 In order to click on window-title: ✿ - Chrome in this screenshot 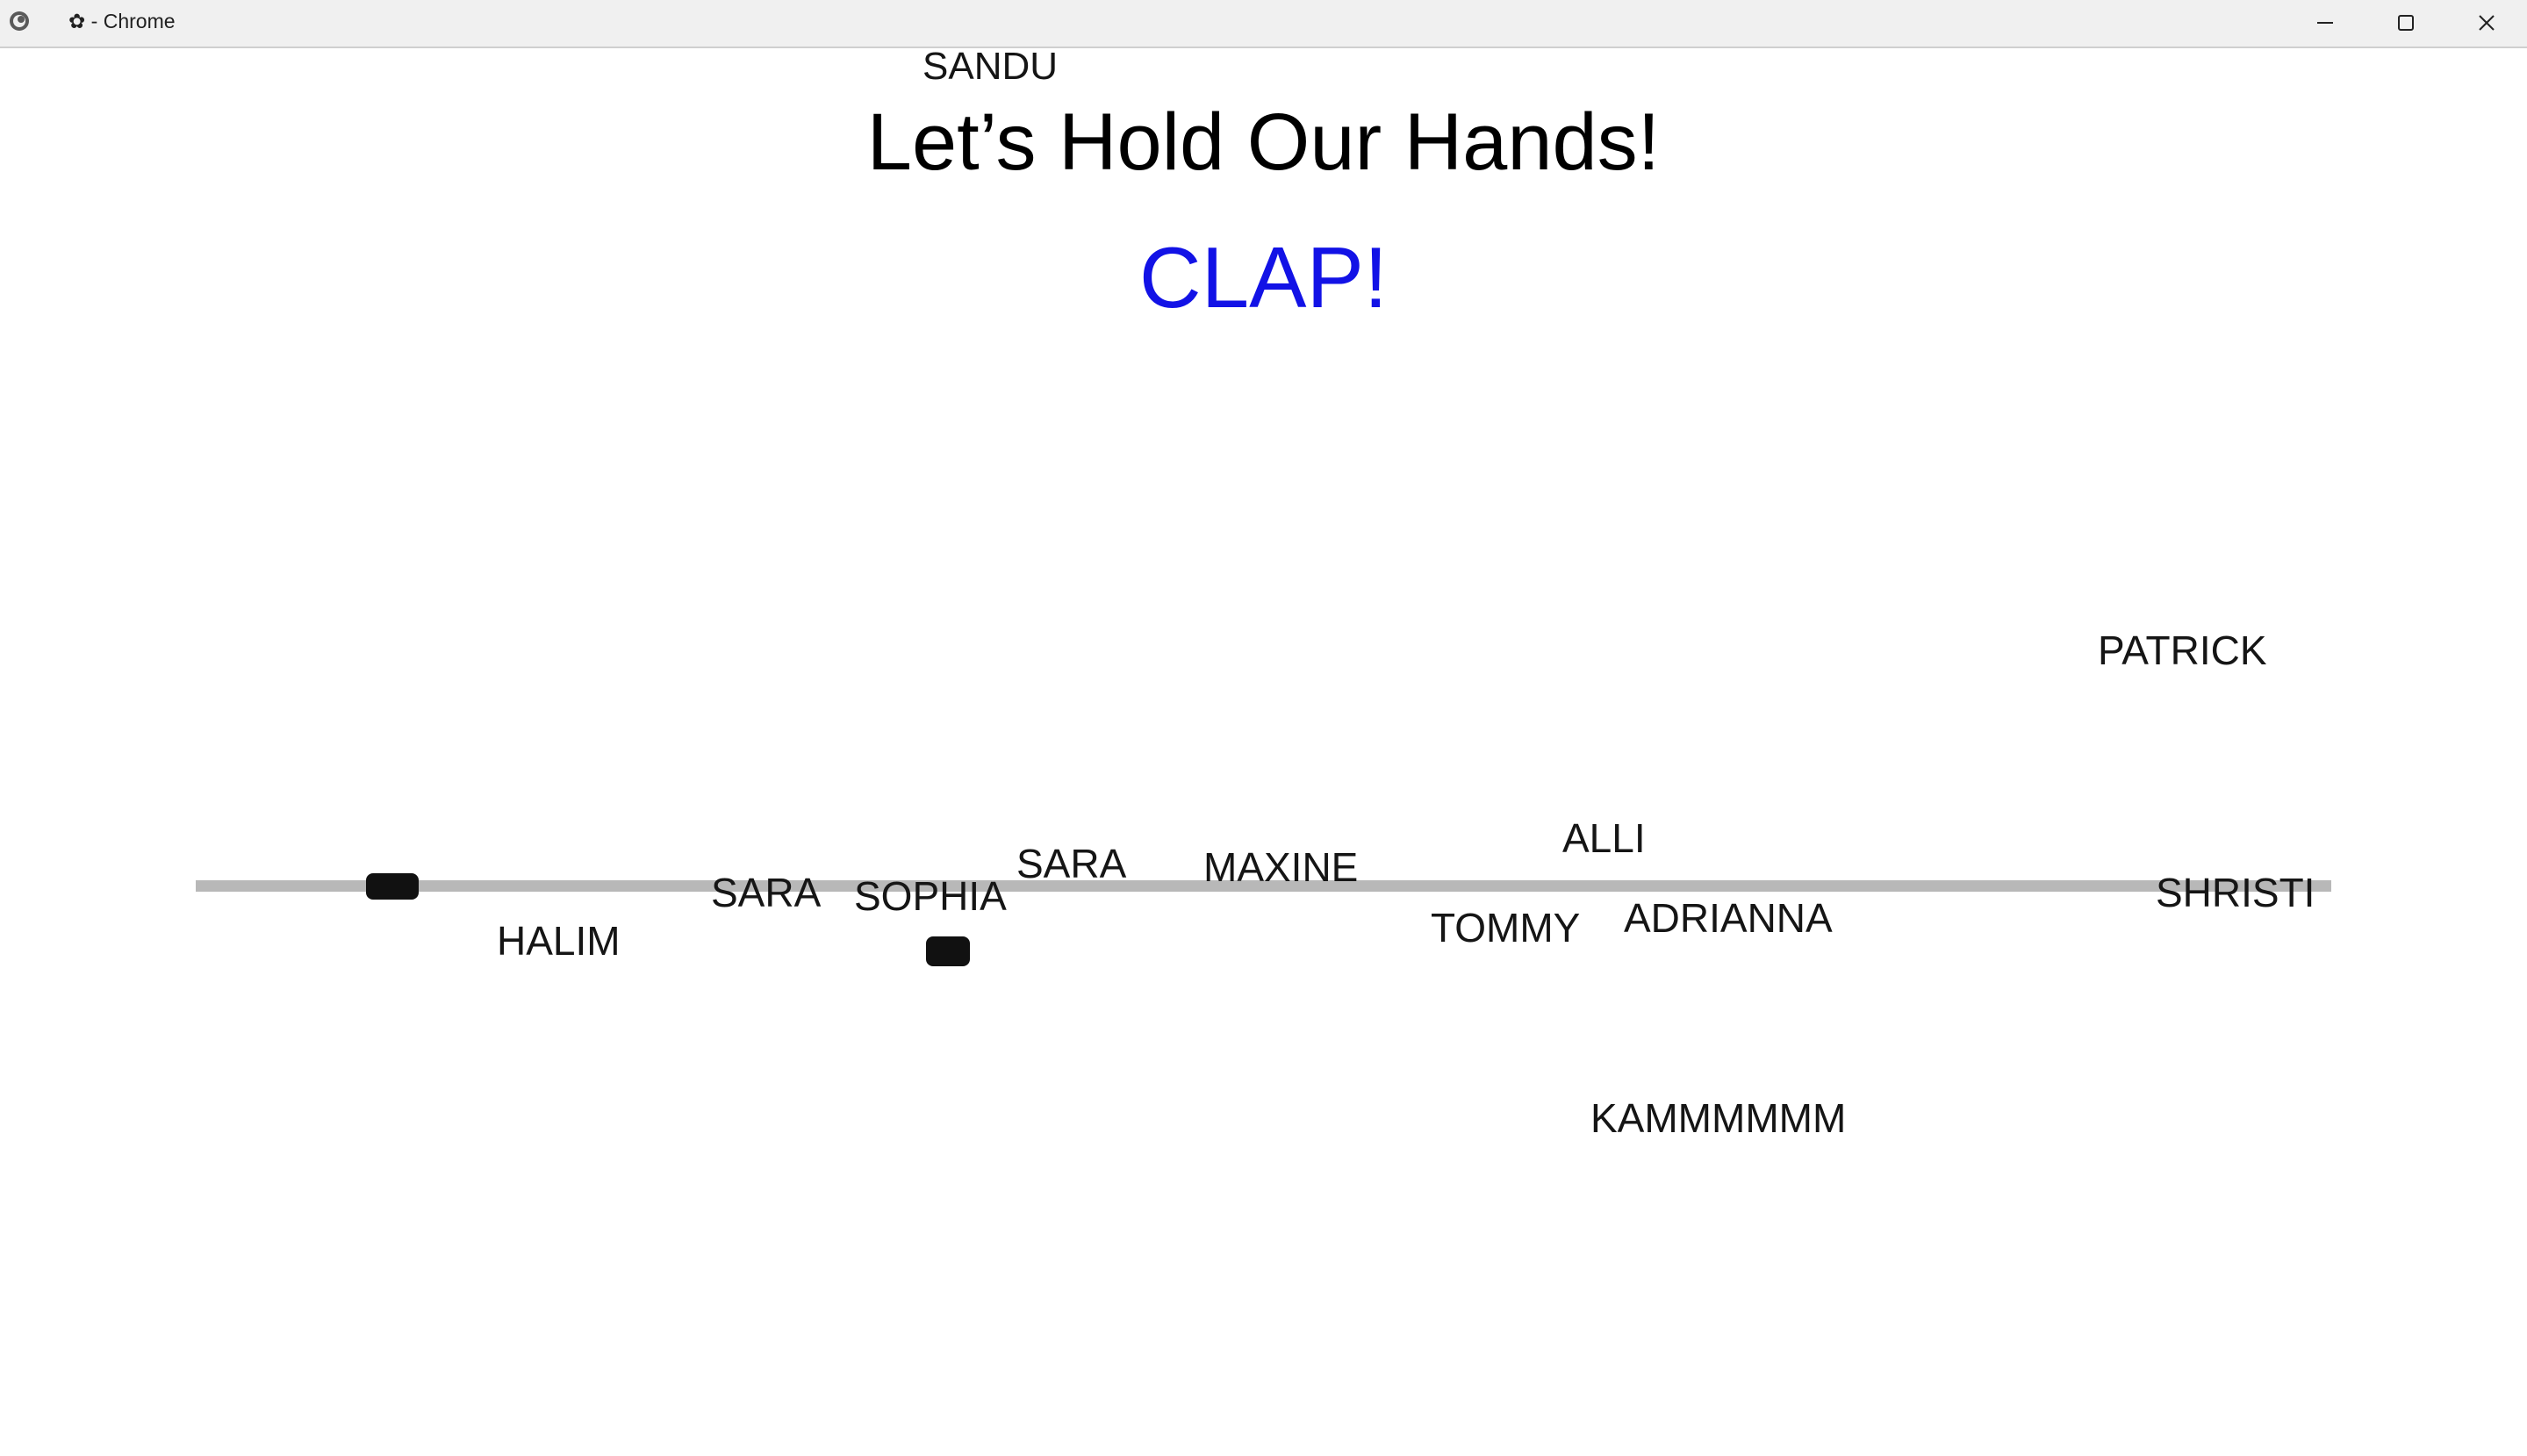, I will do `click(122, 21)`.